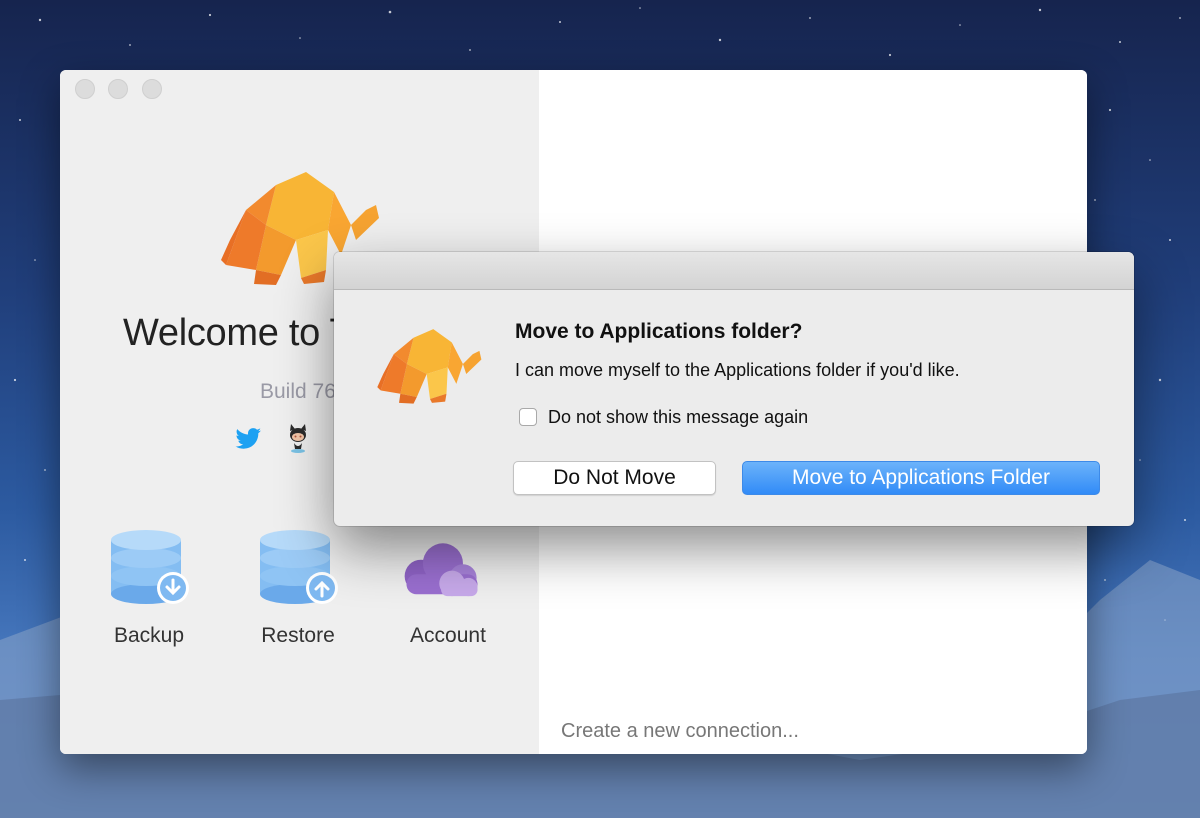  What do you see at coordinates (150, 567) in the screenshot?
I see `database-download-icon` at bounding box center [150, 567].